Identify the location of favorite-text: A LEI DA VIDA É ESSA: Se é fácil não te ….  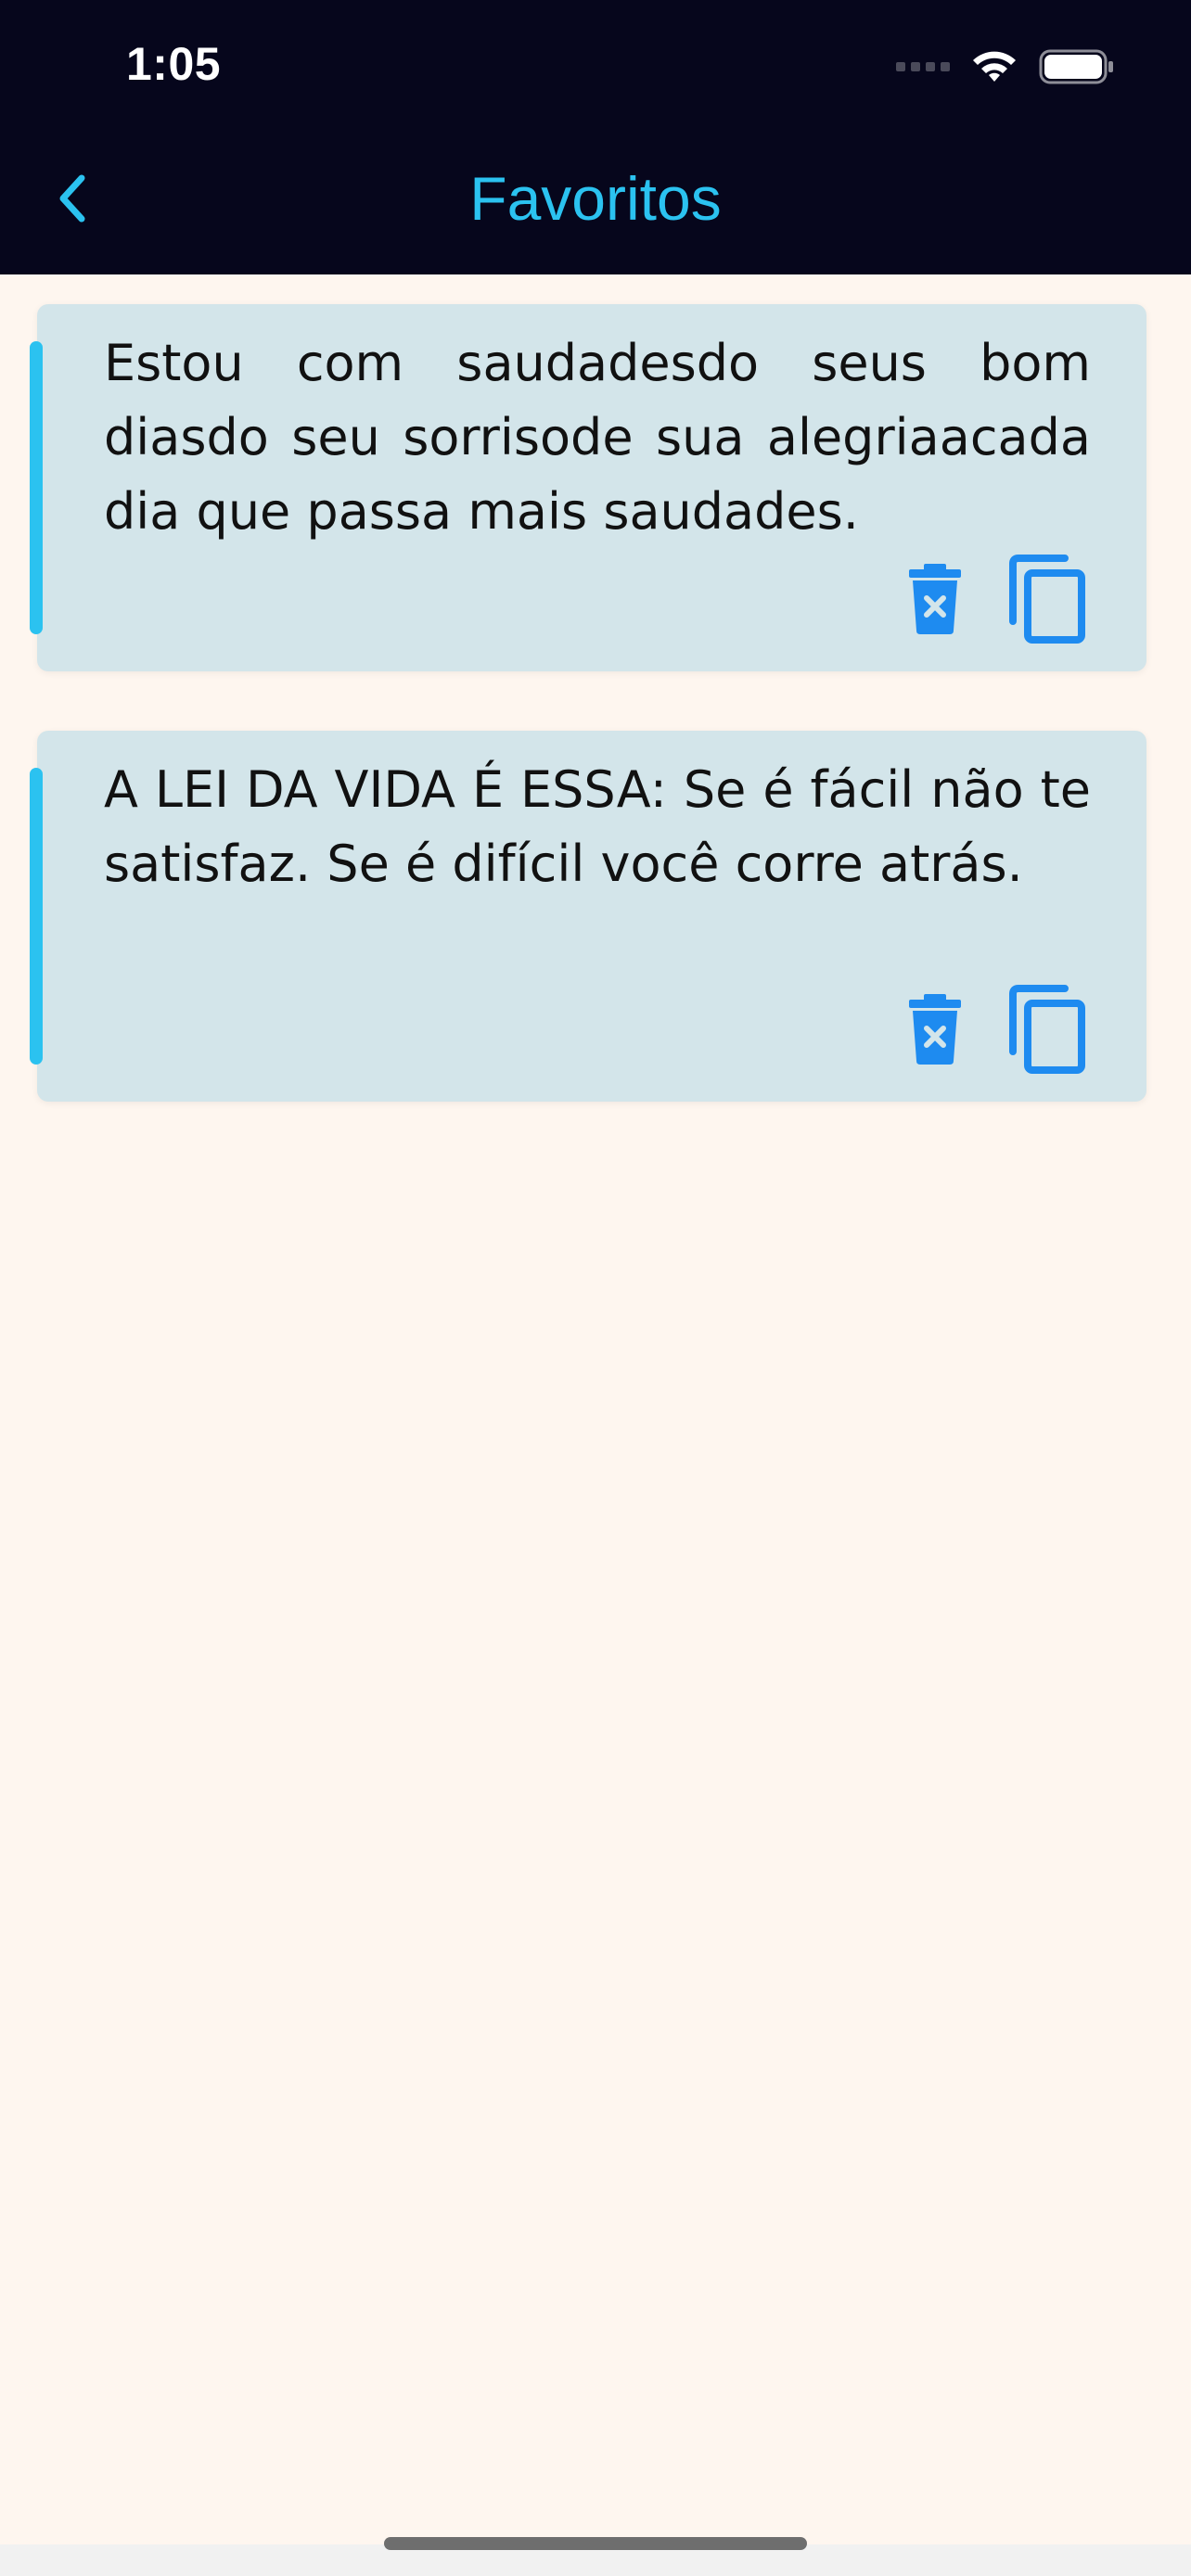
(597, 826).